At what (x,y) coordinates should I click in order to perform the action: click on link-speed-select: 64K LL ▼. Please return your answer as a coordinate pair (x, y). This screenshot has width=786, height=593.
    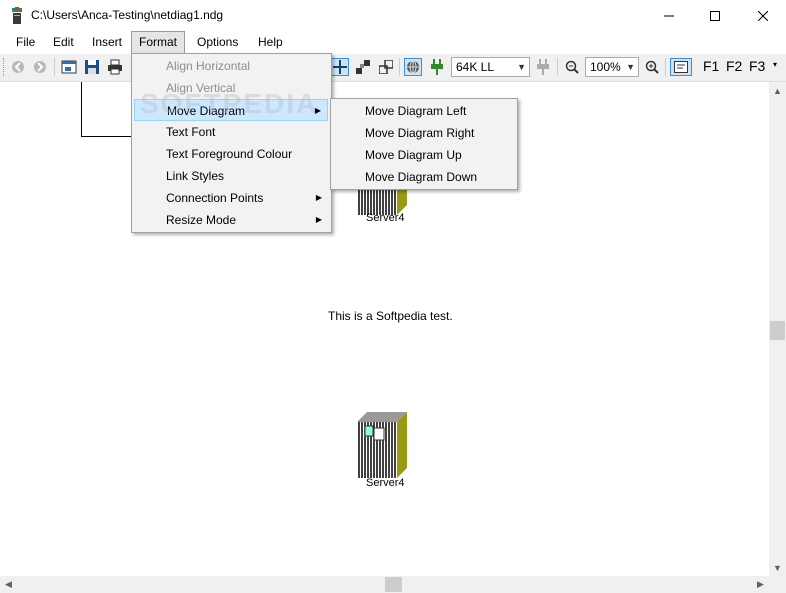
    Looking at the image, I should click on (490, 67).